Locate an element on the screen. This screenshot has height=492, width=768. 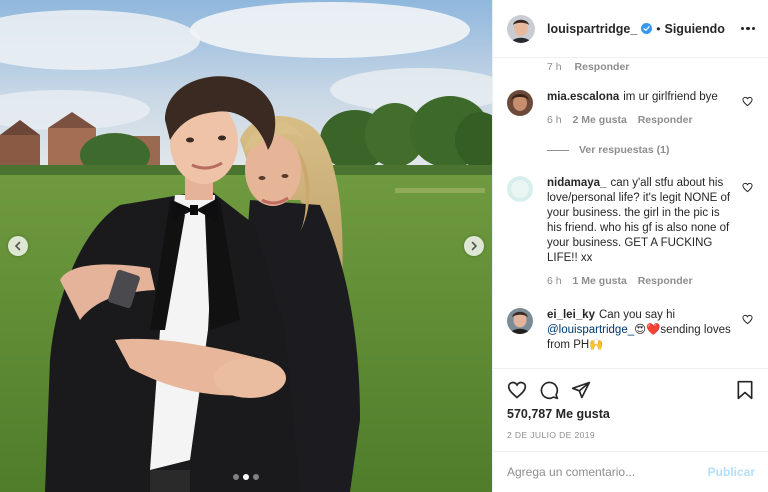
post-actions: 570,787 Me gusta 2 DE JULIO DE 2019 is located at coordinates (630, 404).